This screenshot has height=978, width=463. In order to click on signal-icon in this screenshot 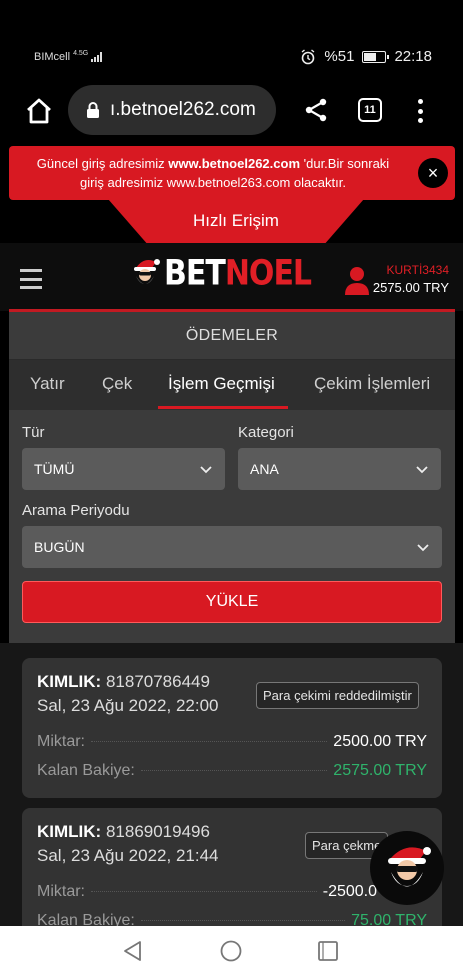, I will do `click(97, 57)`.